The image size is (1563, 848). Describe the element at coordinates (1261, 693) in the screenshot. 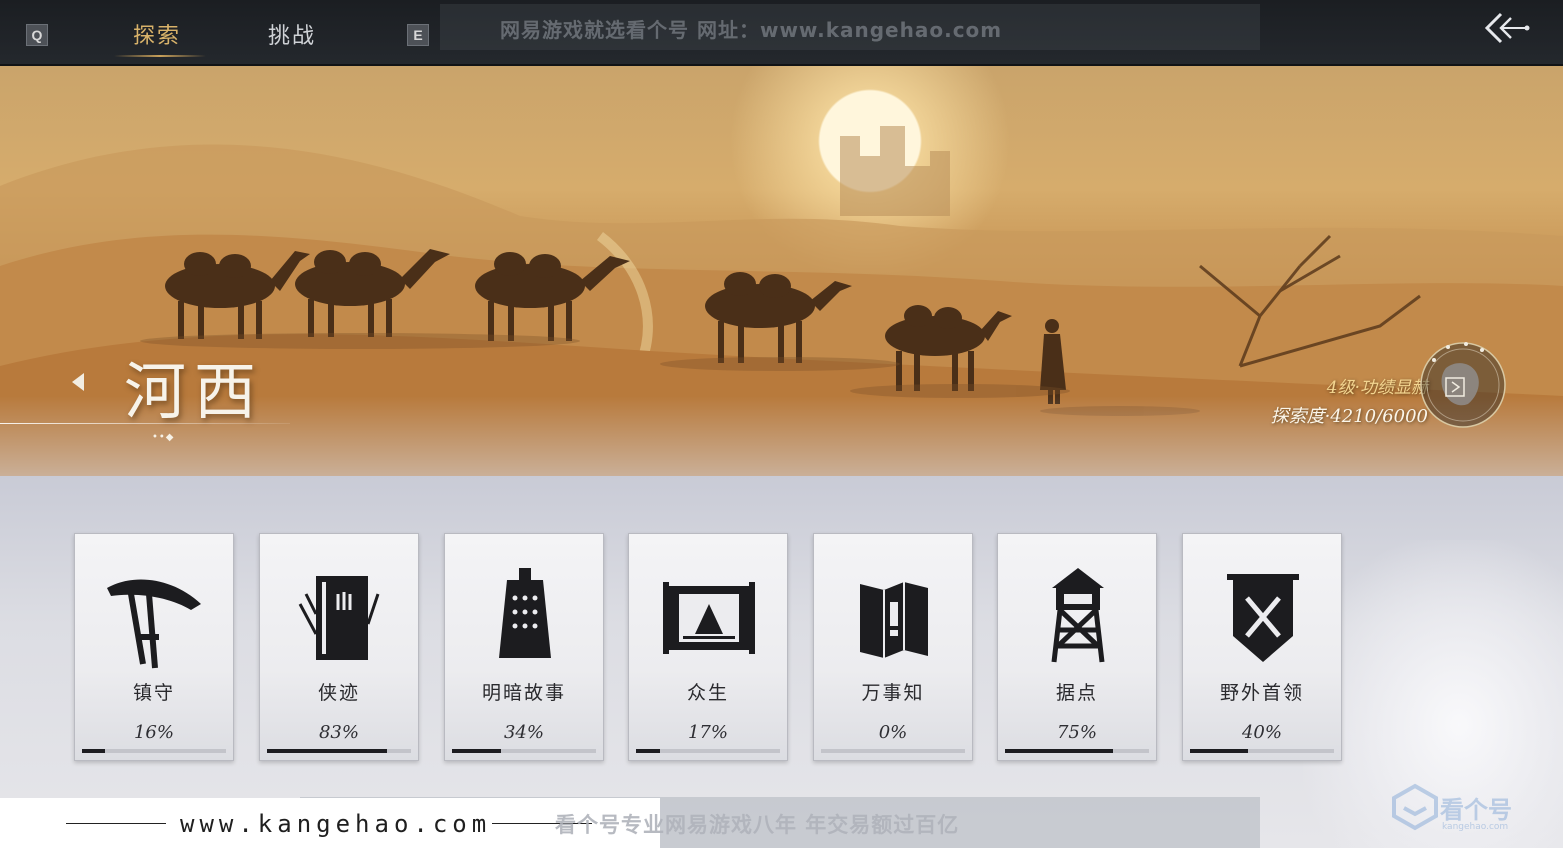

I see `card-title: 野外首领` at that location.